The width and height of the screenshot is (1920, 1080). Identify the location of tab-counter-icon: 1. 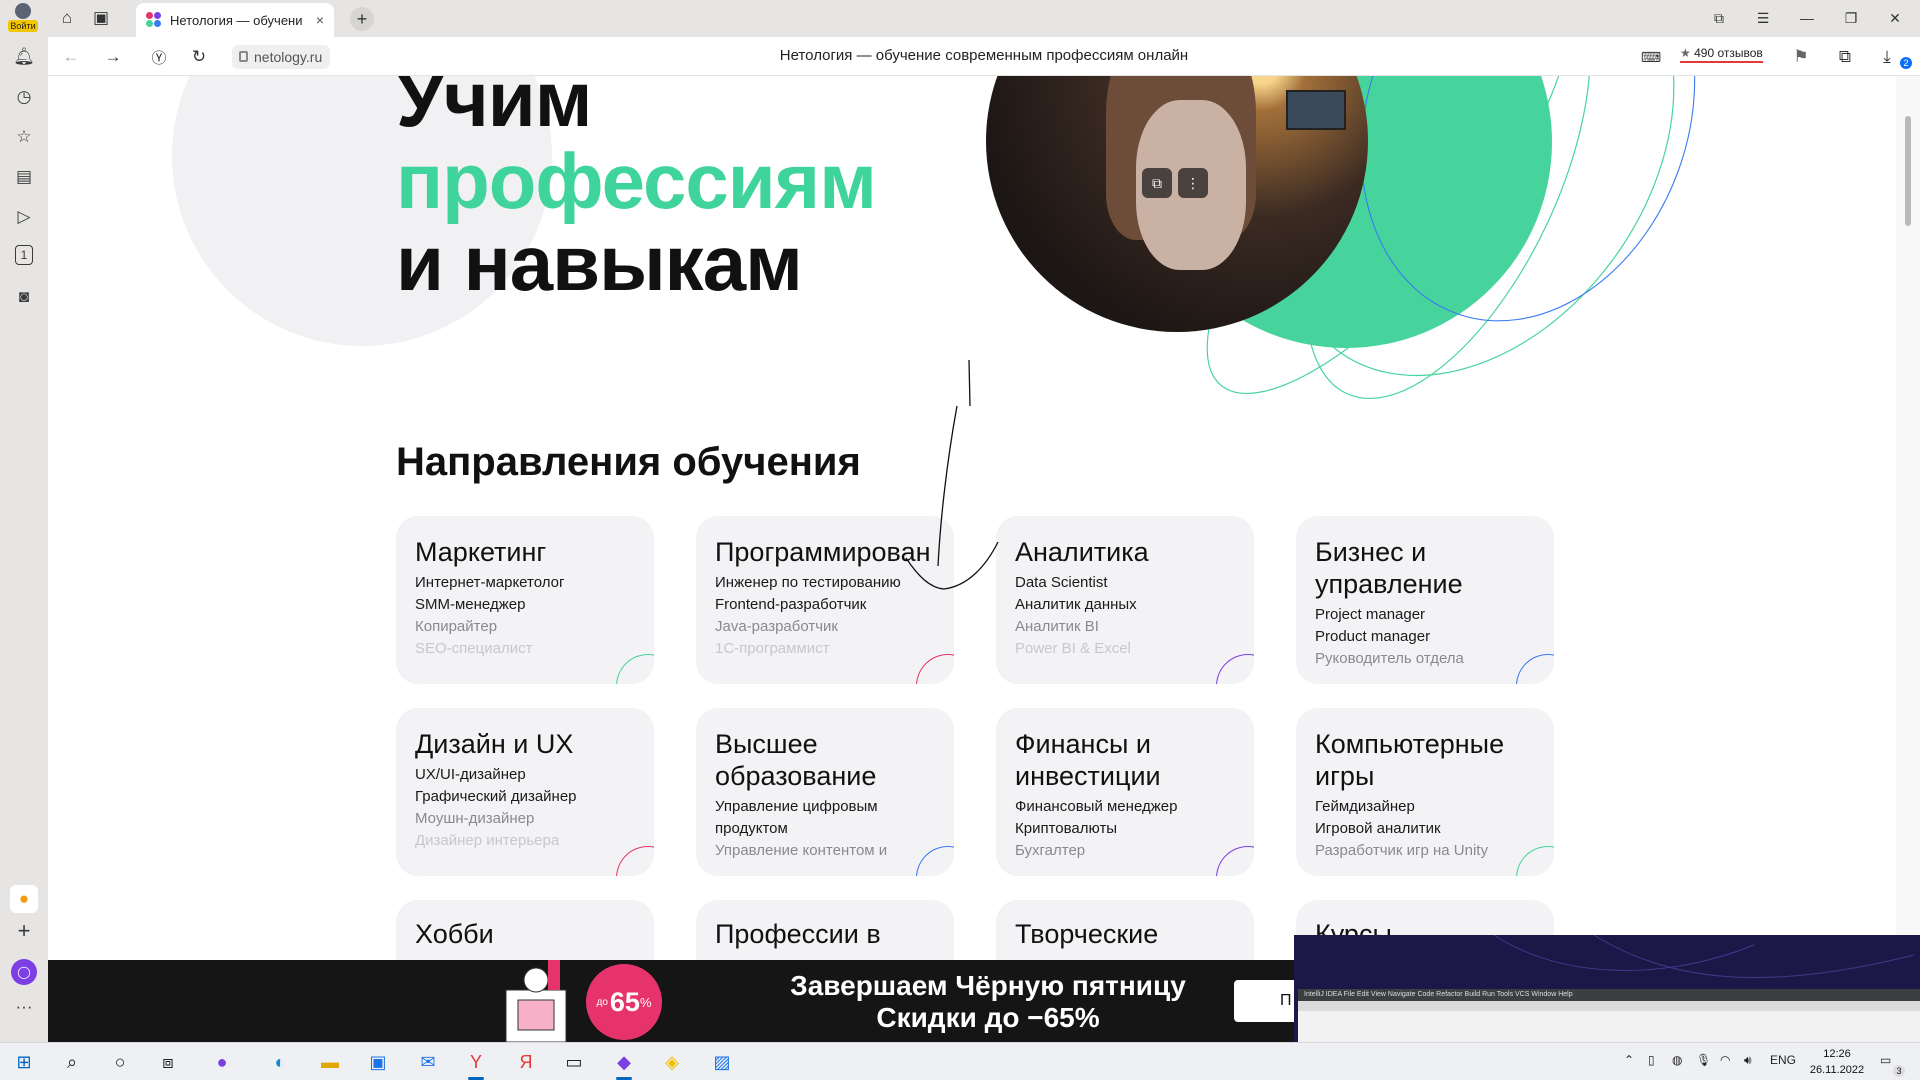
(24, 255).